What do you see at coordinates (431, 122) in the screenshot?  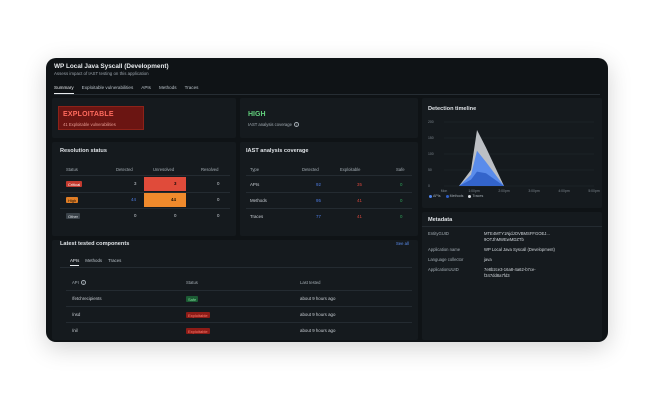 I see `y-tick-label: 200` at bounding box center [431, 122].